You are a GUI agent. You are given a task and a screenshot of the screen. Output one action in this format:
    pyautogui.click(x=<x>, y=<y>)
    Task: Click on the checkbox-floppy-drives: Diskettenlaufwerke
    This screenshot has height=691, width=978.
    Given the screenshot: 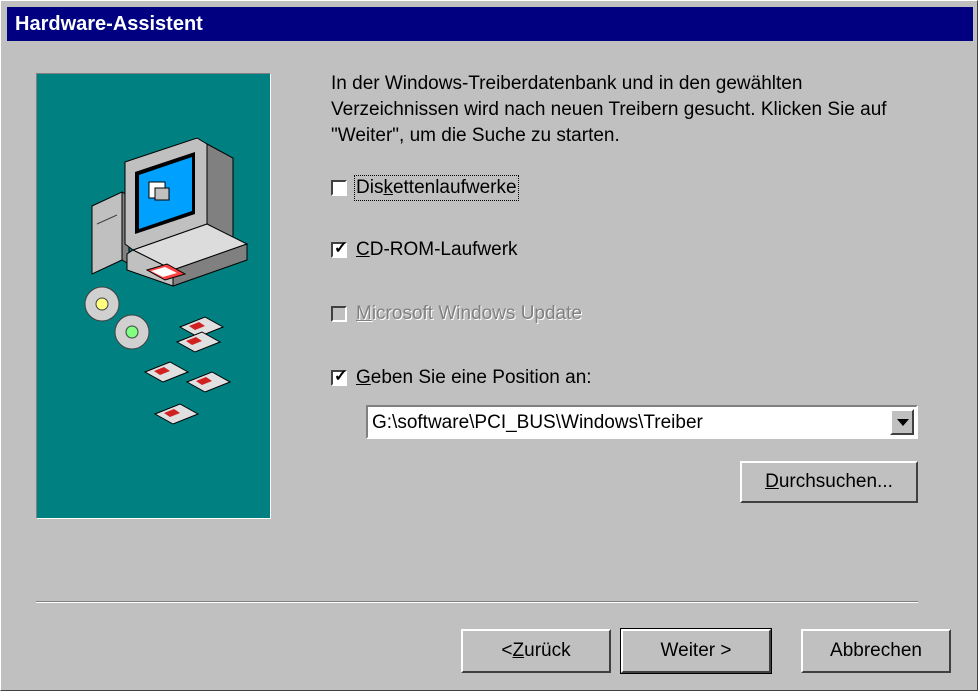 What is the action you would take?
    pyautogui.click(x=425, y=188)
    